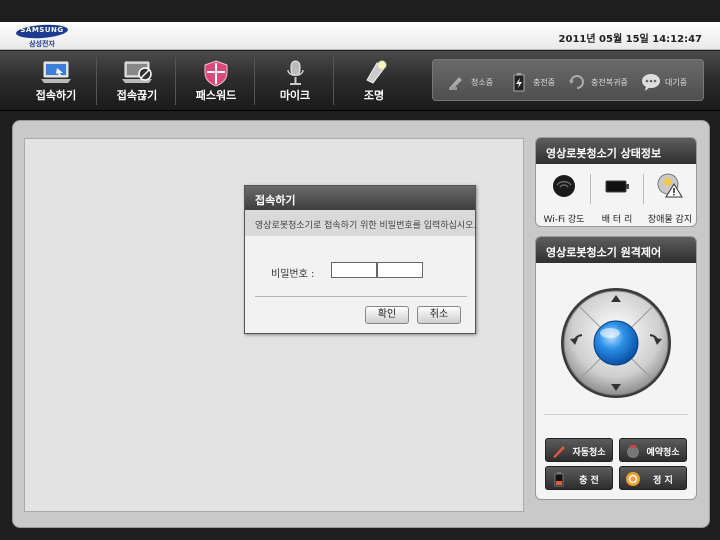 The height and width of the screenshot is (540, 720). I want to click on status-panel-title: 영상로봇청소기 상태정보, so click(616, 151).